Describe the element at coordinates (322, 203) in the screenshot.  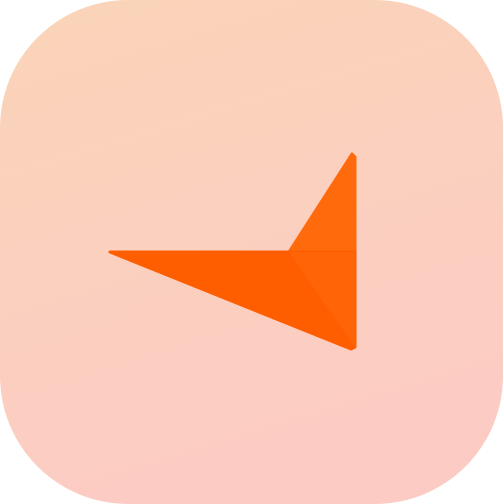
I see `plane-upper-wing` at that location.